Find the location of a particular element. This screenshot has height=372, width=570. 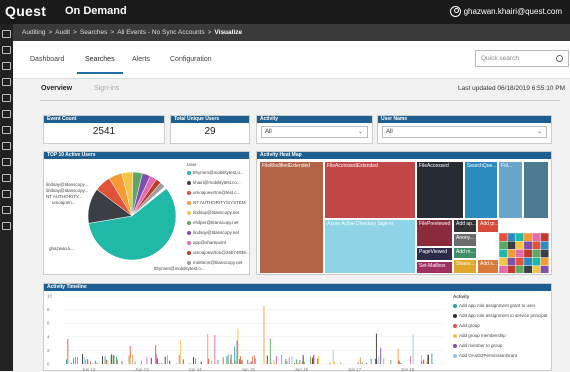

quick-search-input: Quick search is located at coordinates (522, 58).